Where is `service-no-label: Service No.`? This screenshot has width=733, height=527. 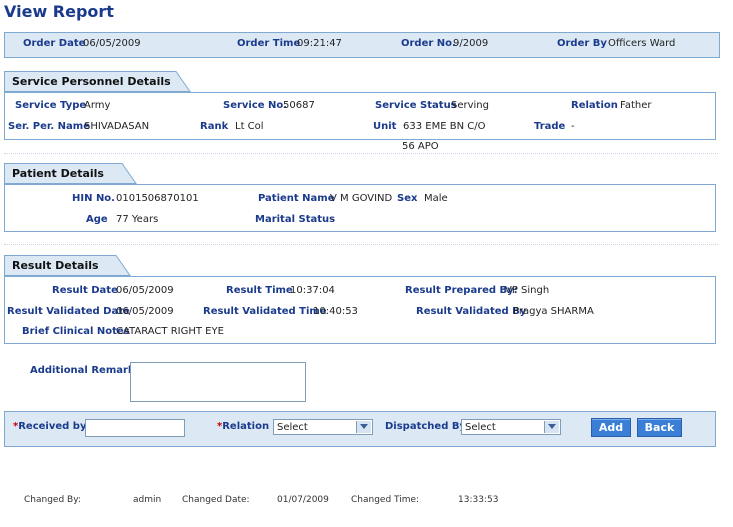 service-no-label: Service No. is located at coordinates (255, 105).